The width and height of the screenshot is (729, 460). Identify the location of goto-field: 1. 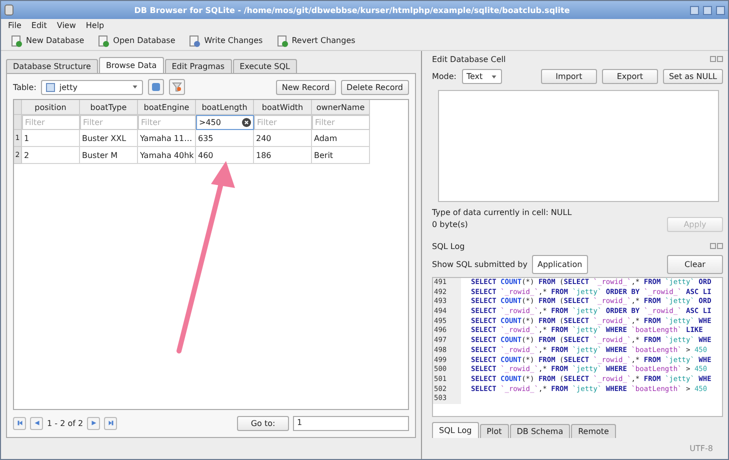
(351, 423).